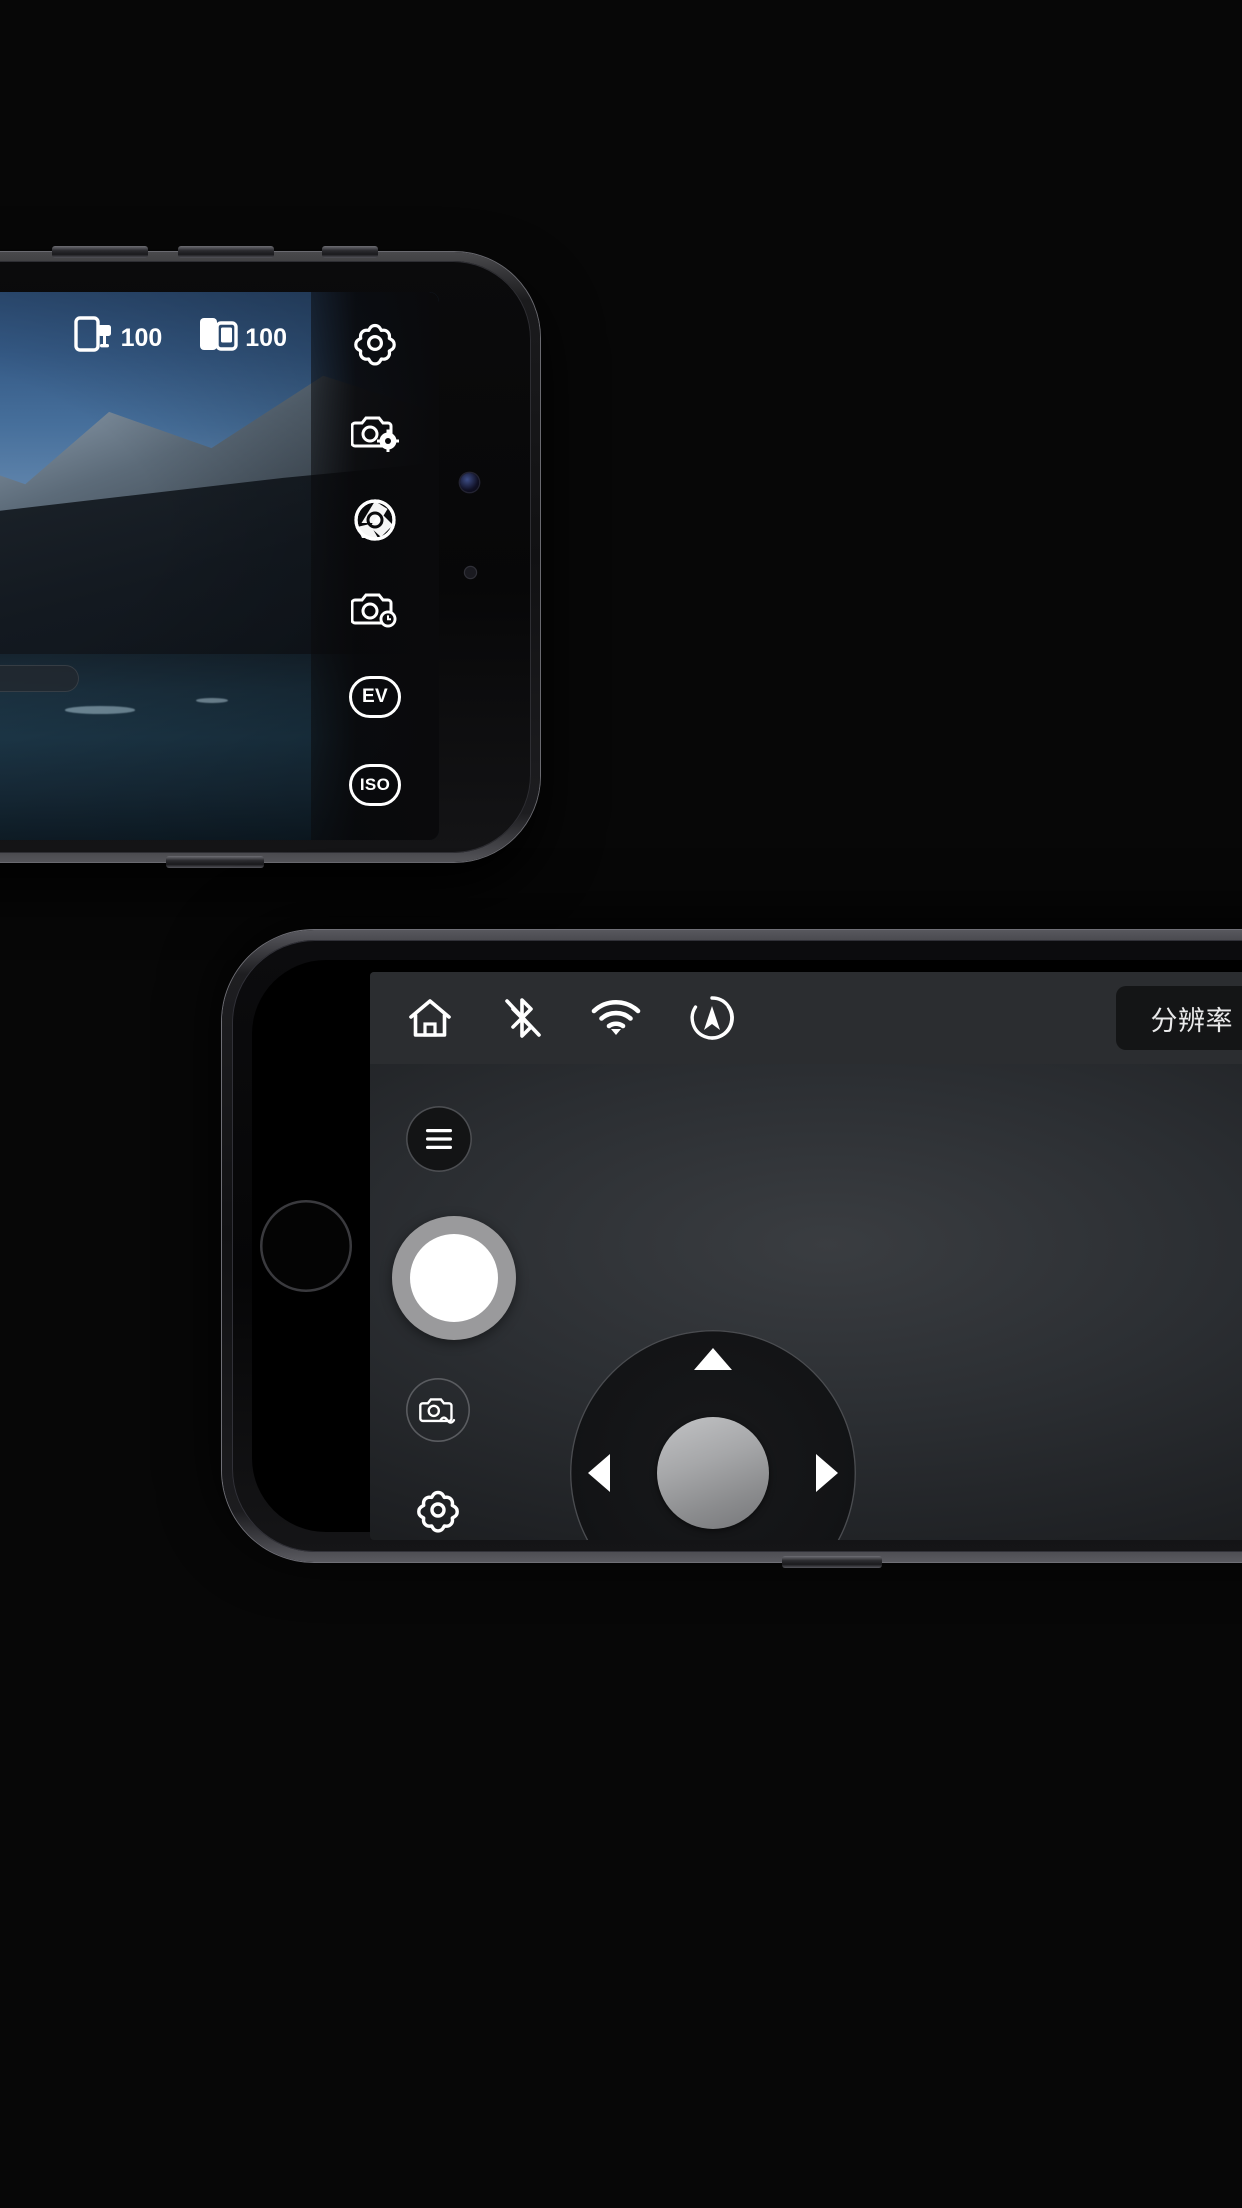  I want to click on aperture-shutter-icon, so click(375, 520).